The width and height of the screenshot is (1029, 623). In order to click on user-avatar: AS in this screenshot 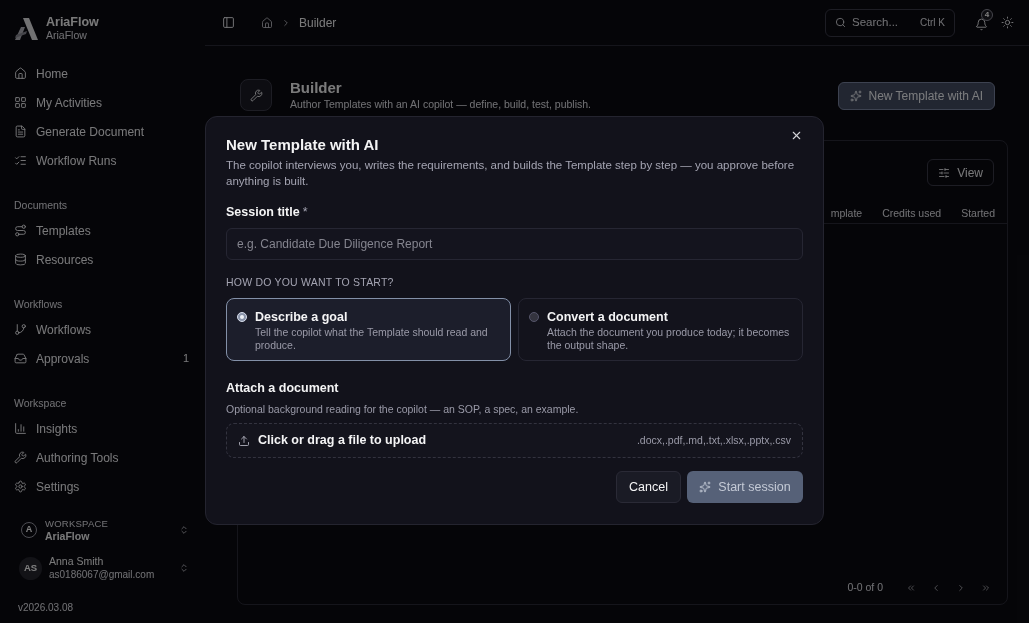, I will do `click(30, 568)`.